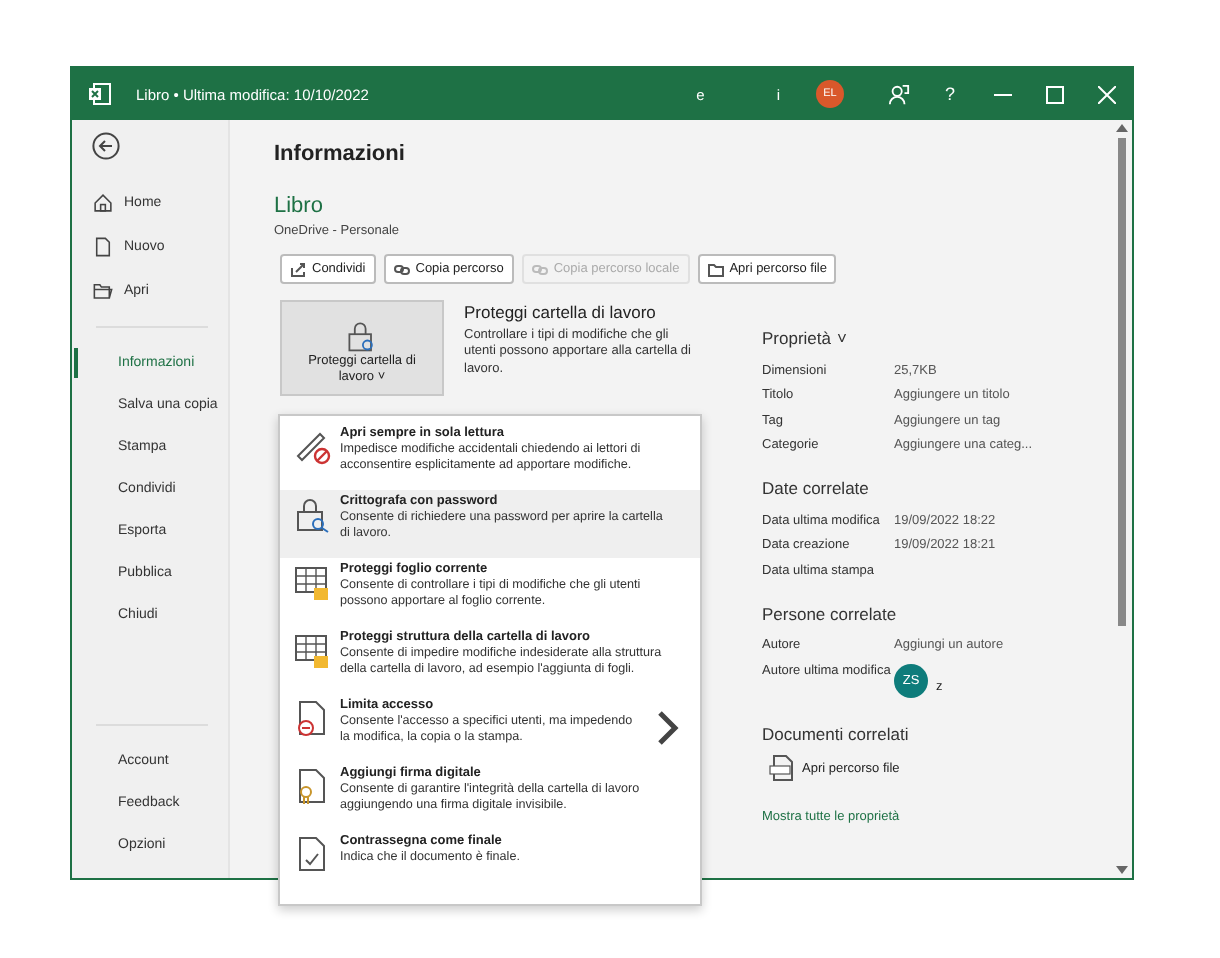  Describe the element at coordinates (106, 146) in the screenshot. I see `back-icon` at that location.